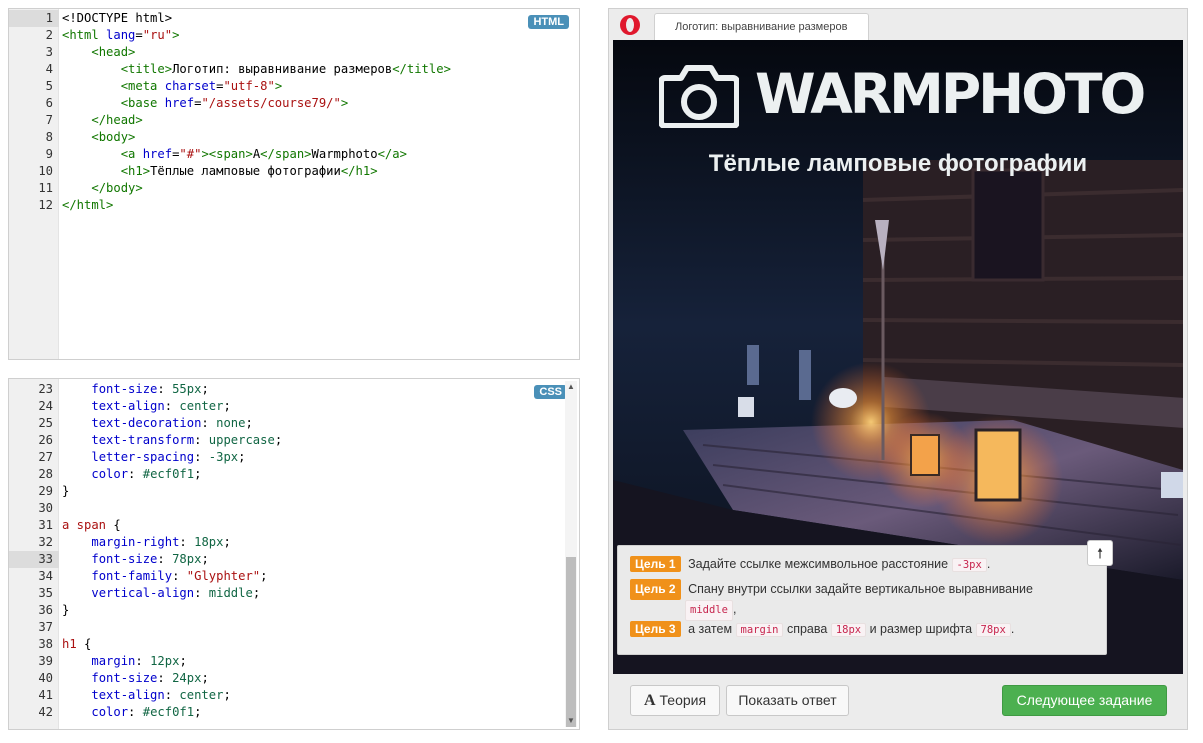  What do you see at coordinates (135, 559) in the screenshot?
I see `code-text: font-size: 78px;` at bounding box center [135, 559].